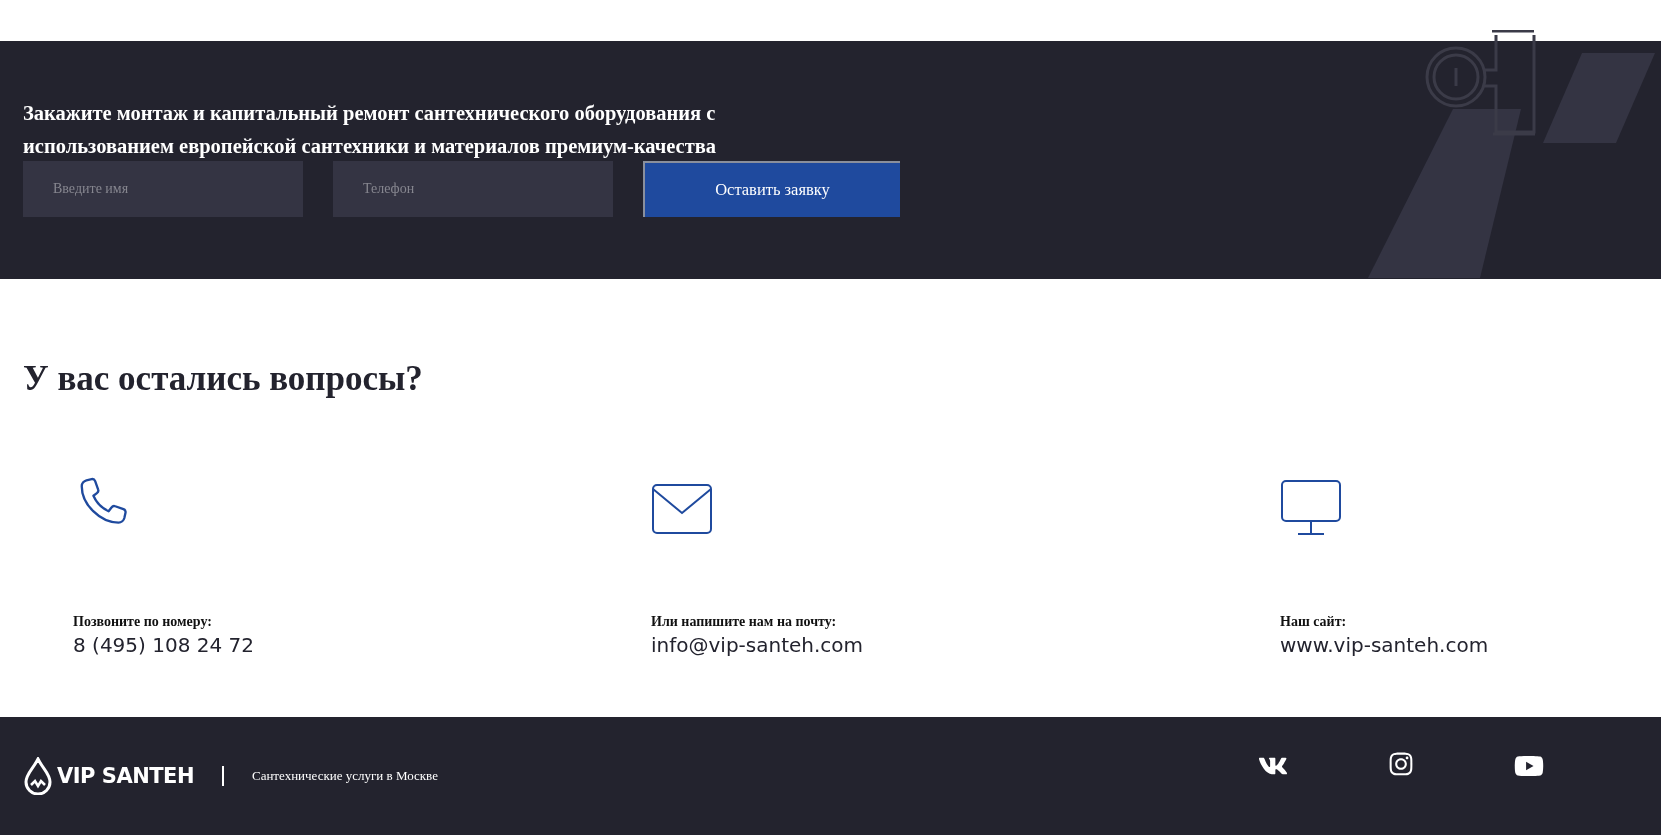 The height and width of the screenshot is (835, 1661). I want to click on contact-value: www.vip-santeh.com, so click(1384, 645).